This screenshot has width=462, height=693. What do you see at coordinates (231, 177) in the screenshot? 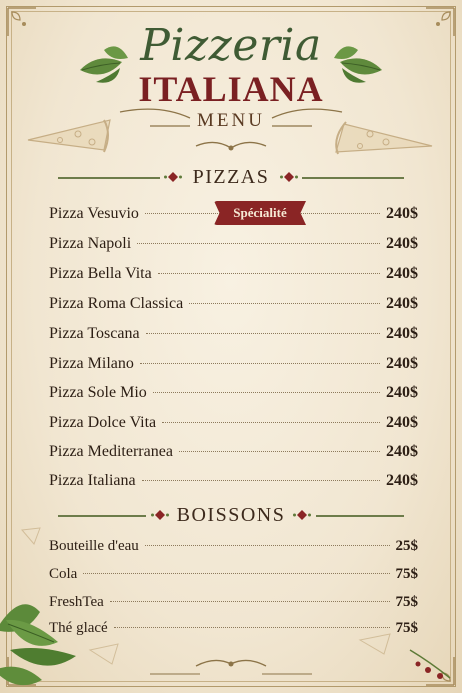
I see `section-title-pizzas: PIZZAS` at bounding box center [231, 177].